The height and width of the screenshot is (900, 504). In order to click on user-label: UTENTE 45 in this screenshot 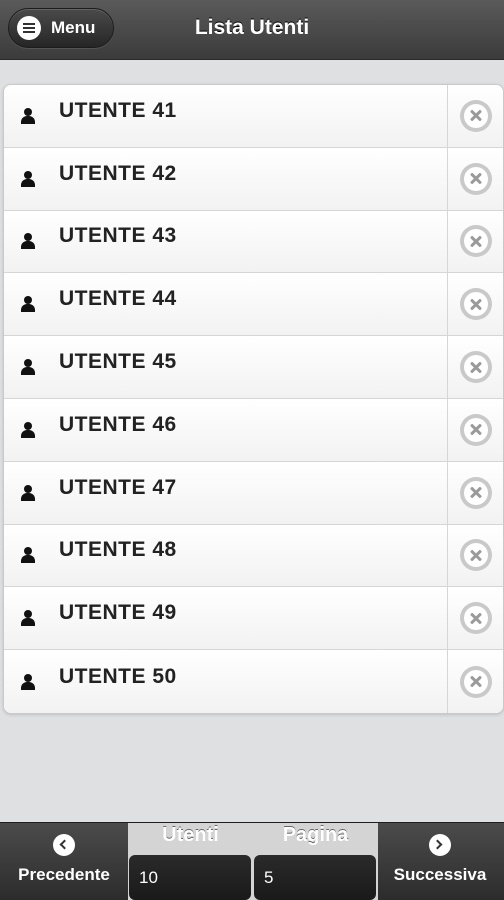, I will do `click(118, 362)`.